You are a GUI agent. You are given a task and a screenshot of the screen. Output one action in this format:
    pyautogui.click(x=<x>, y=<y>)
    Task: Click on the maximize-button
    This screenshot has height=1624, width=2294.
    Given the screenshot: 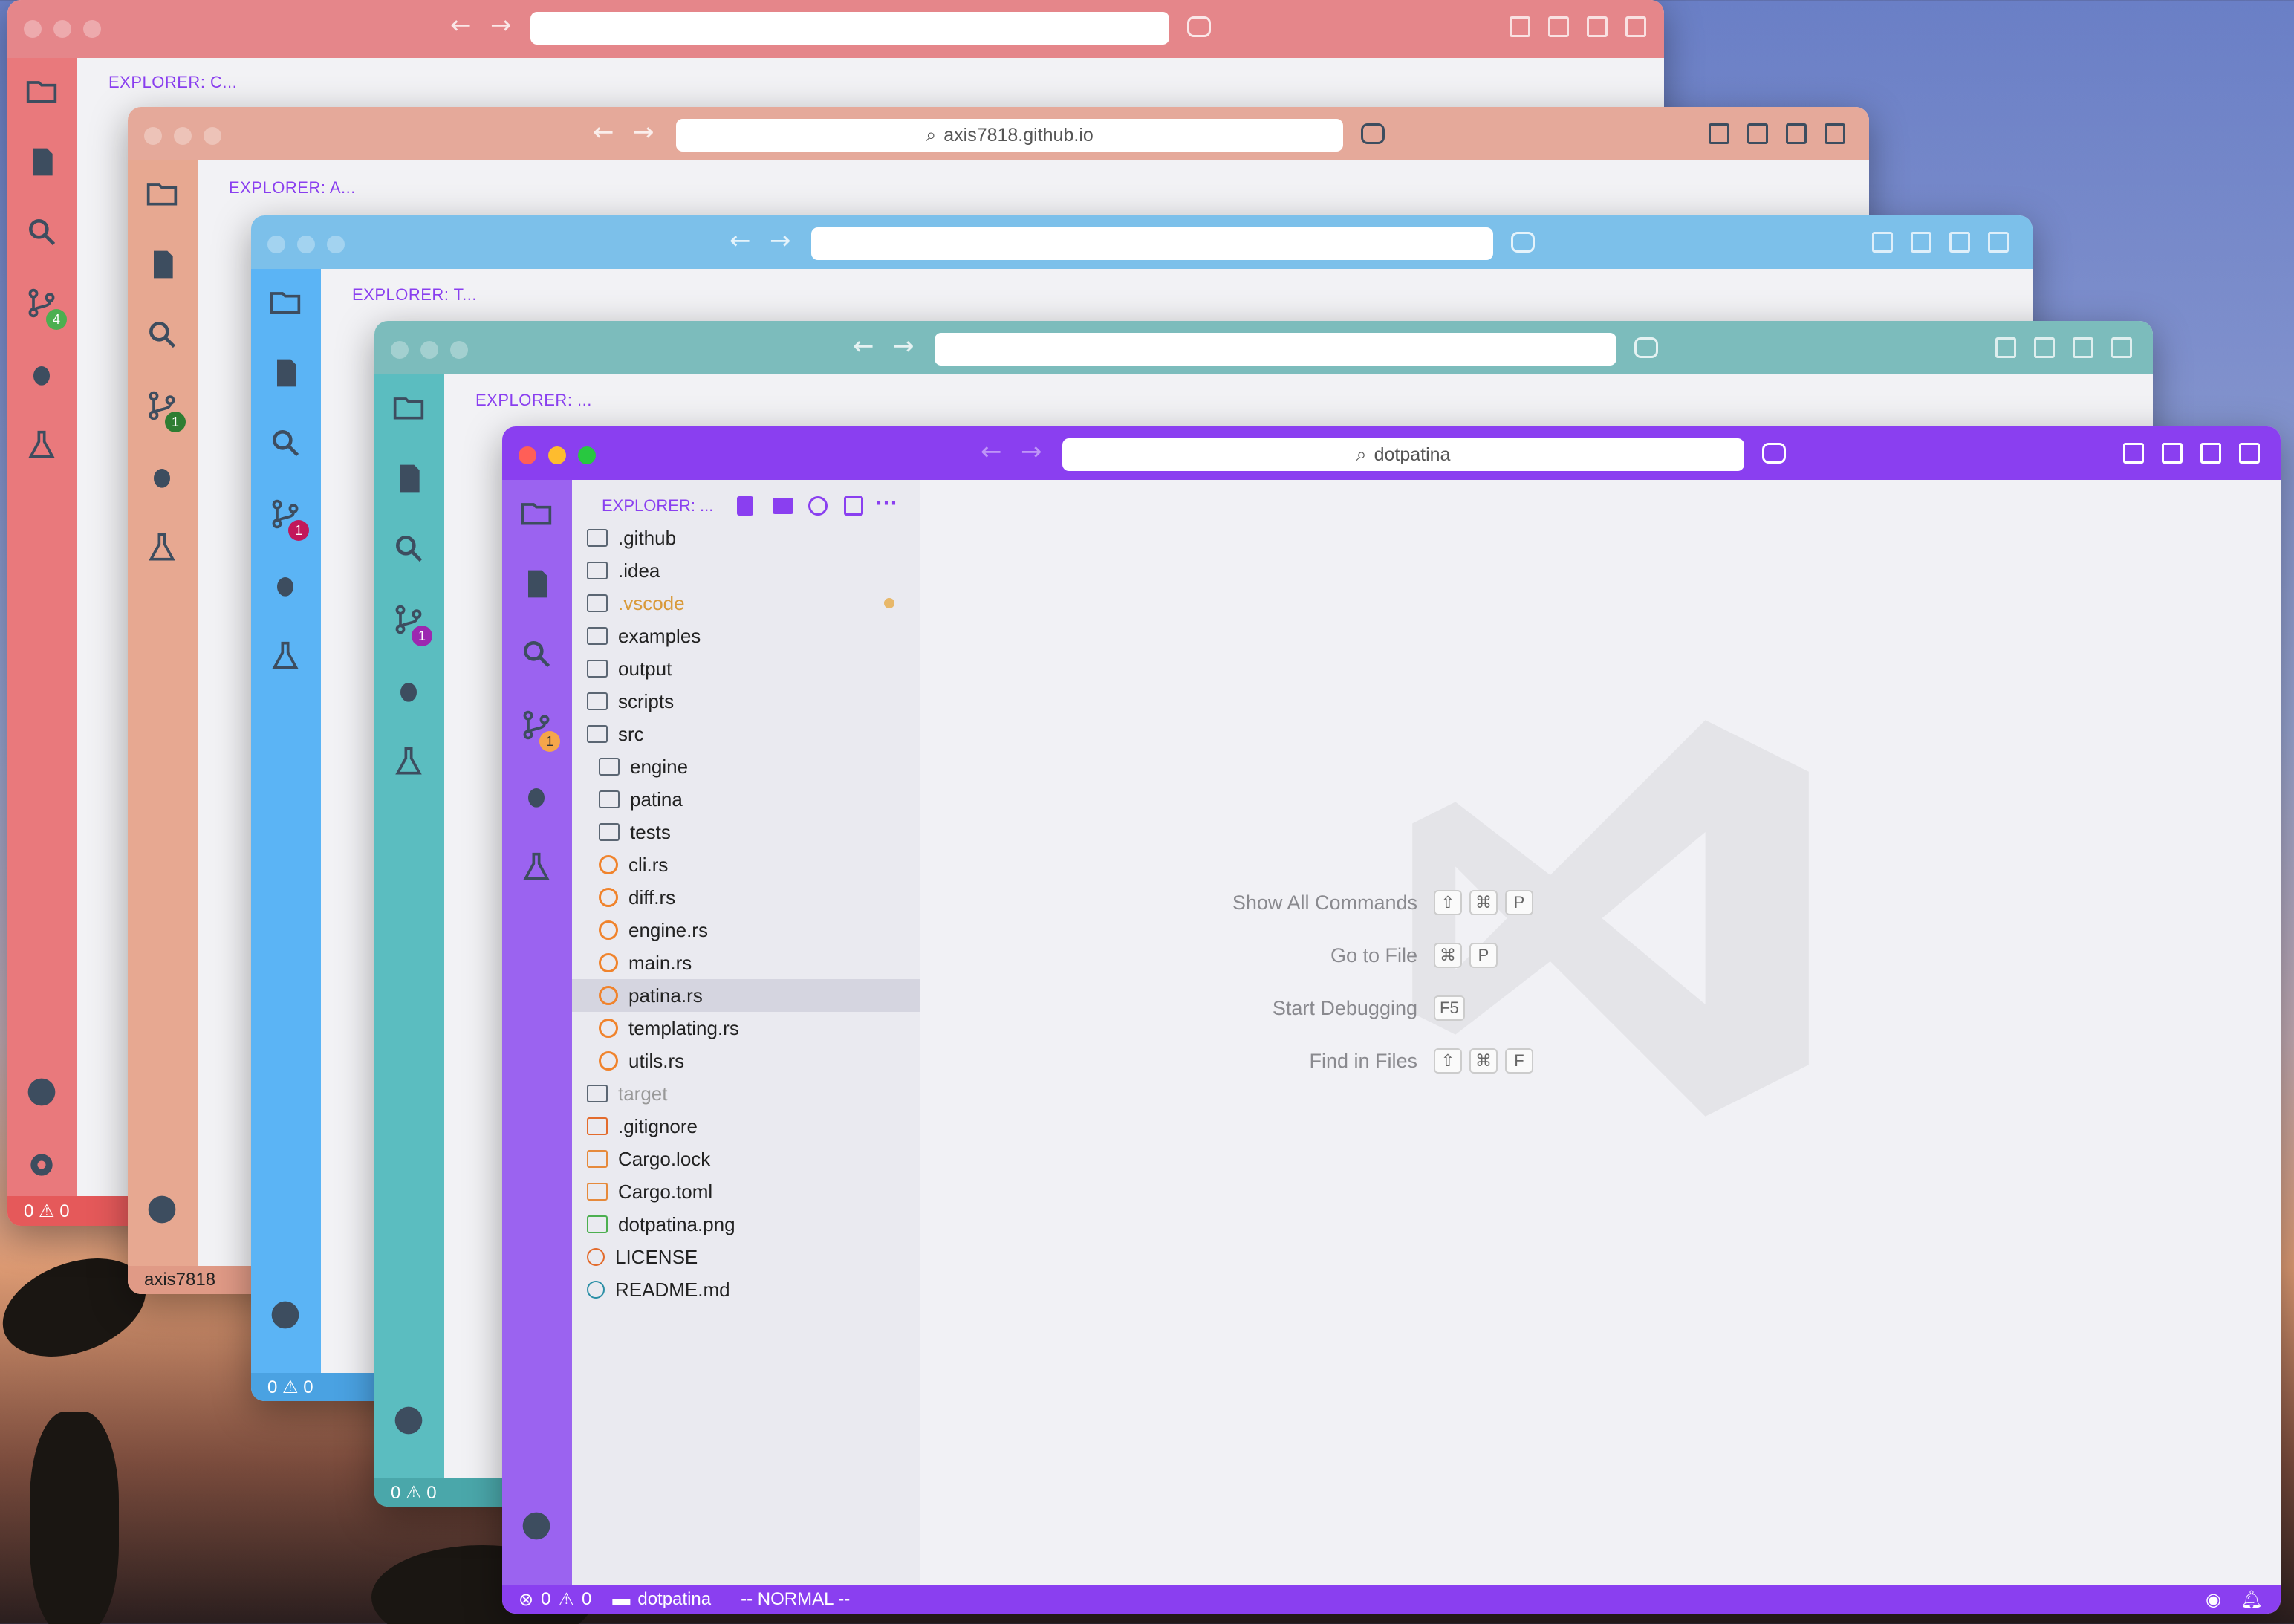 What is the action you would take?
    pyautogui.click(x=587, y=455)
    